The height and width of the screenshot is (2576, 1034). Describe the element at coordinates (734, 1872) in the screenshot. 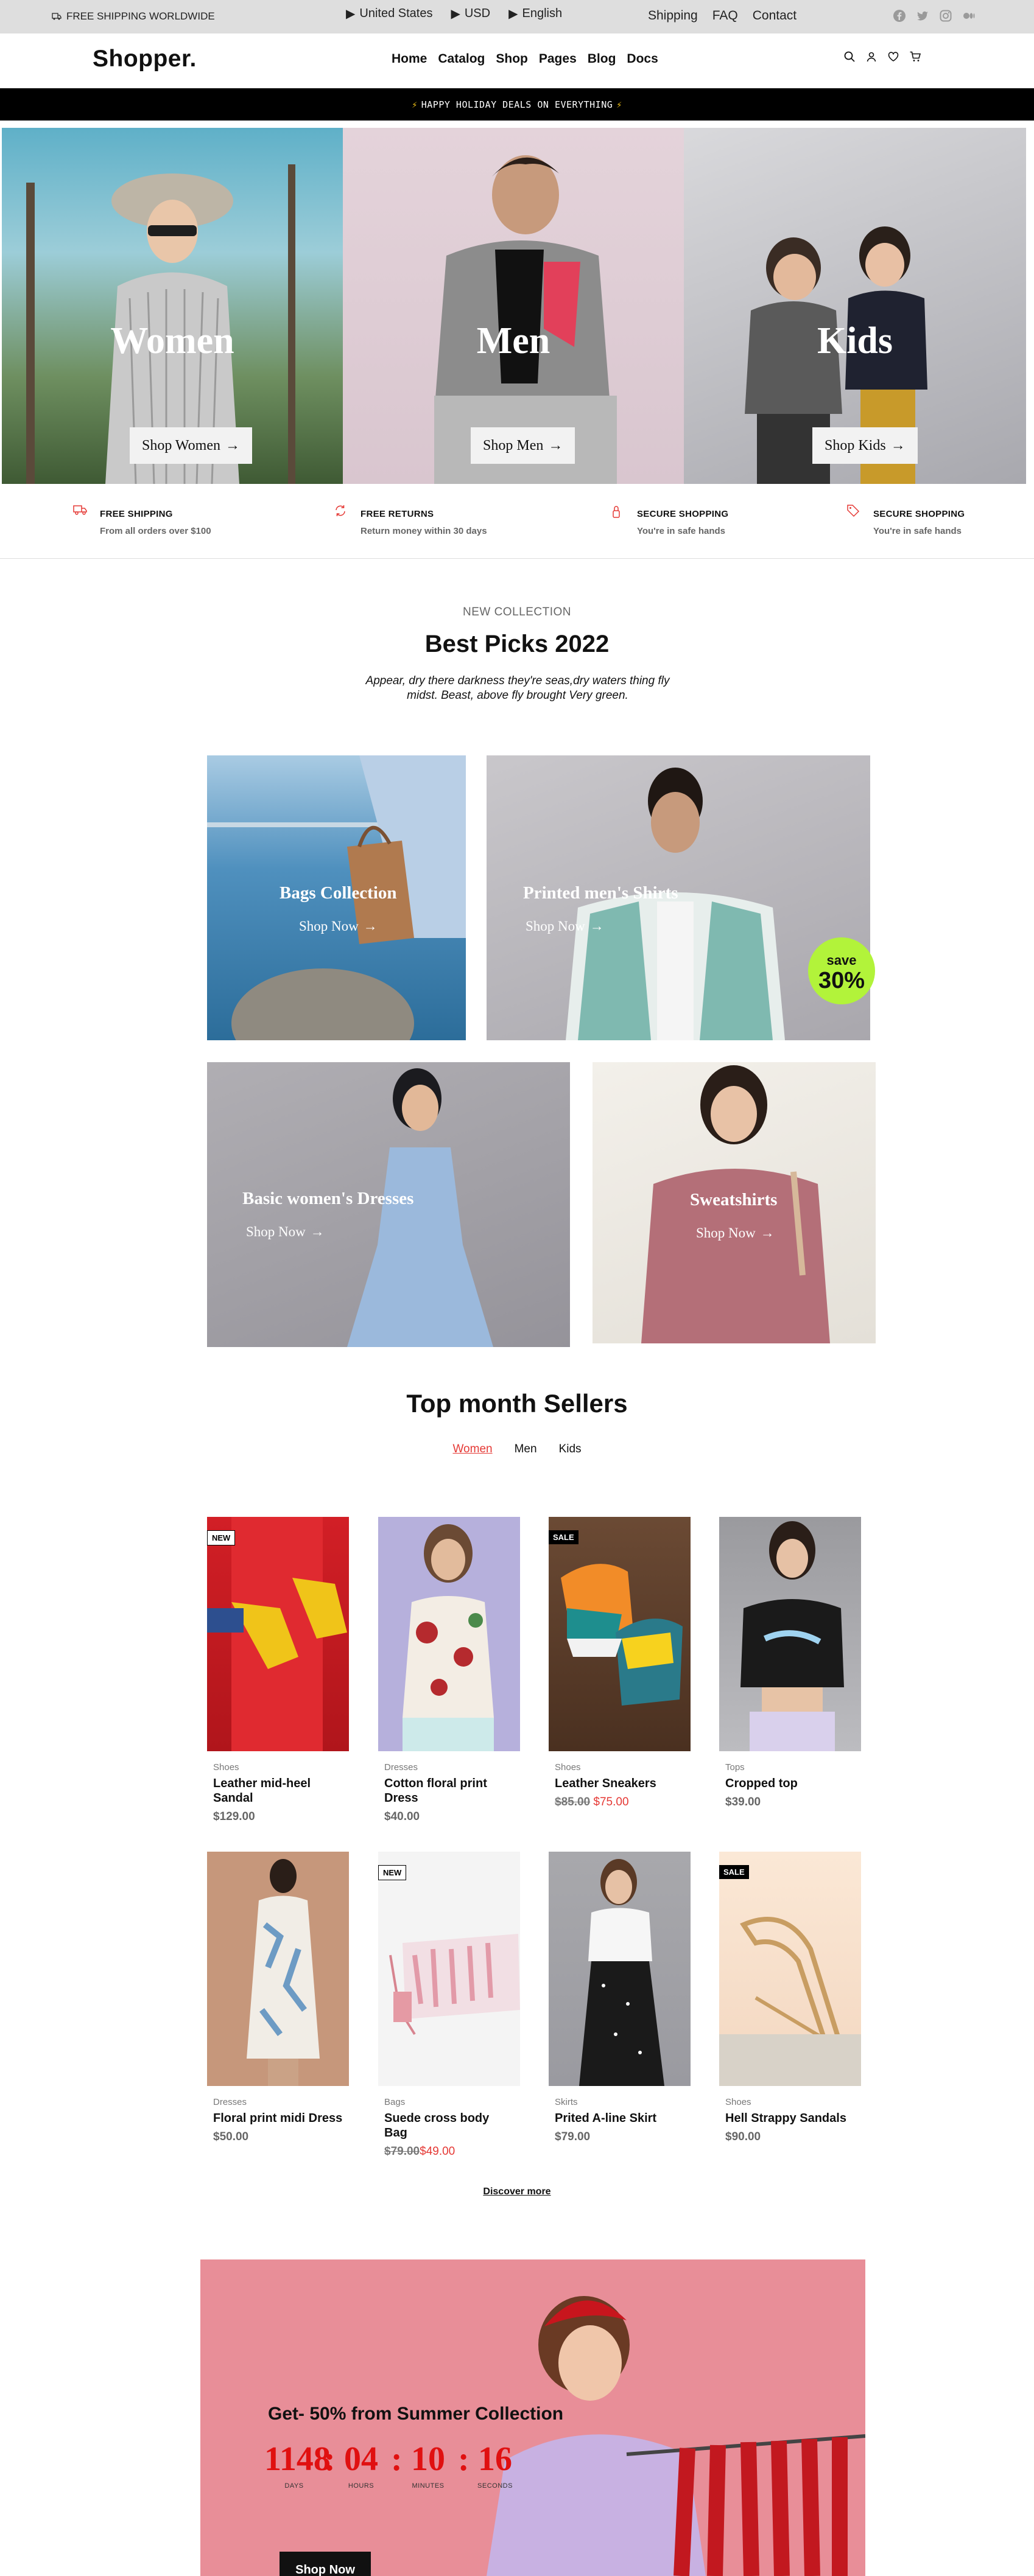

I see `product-badge: SALE` at that location.